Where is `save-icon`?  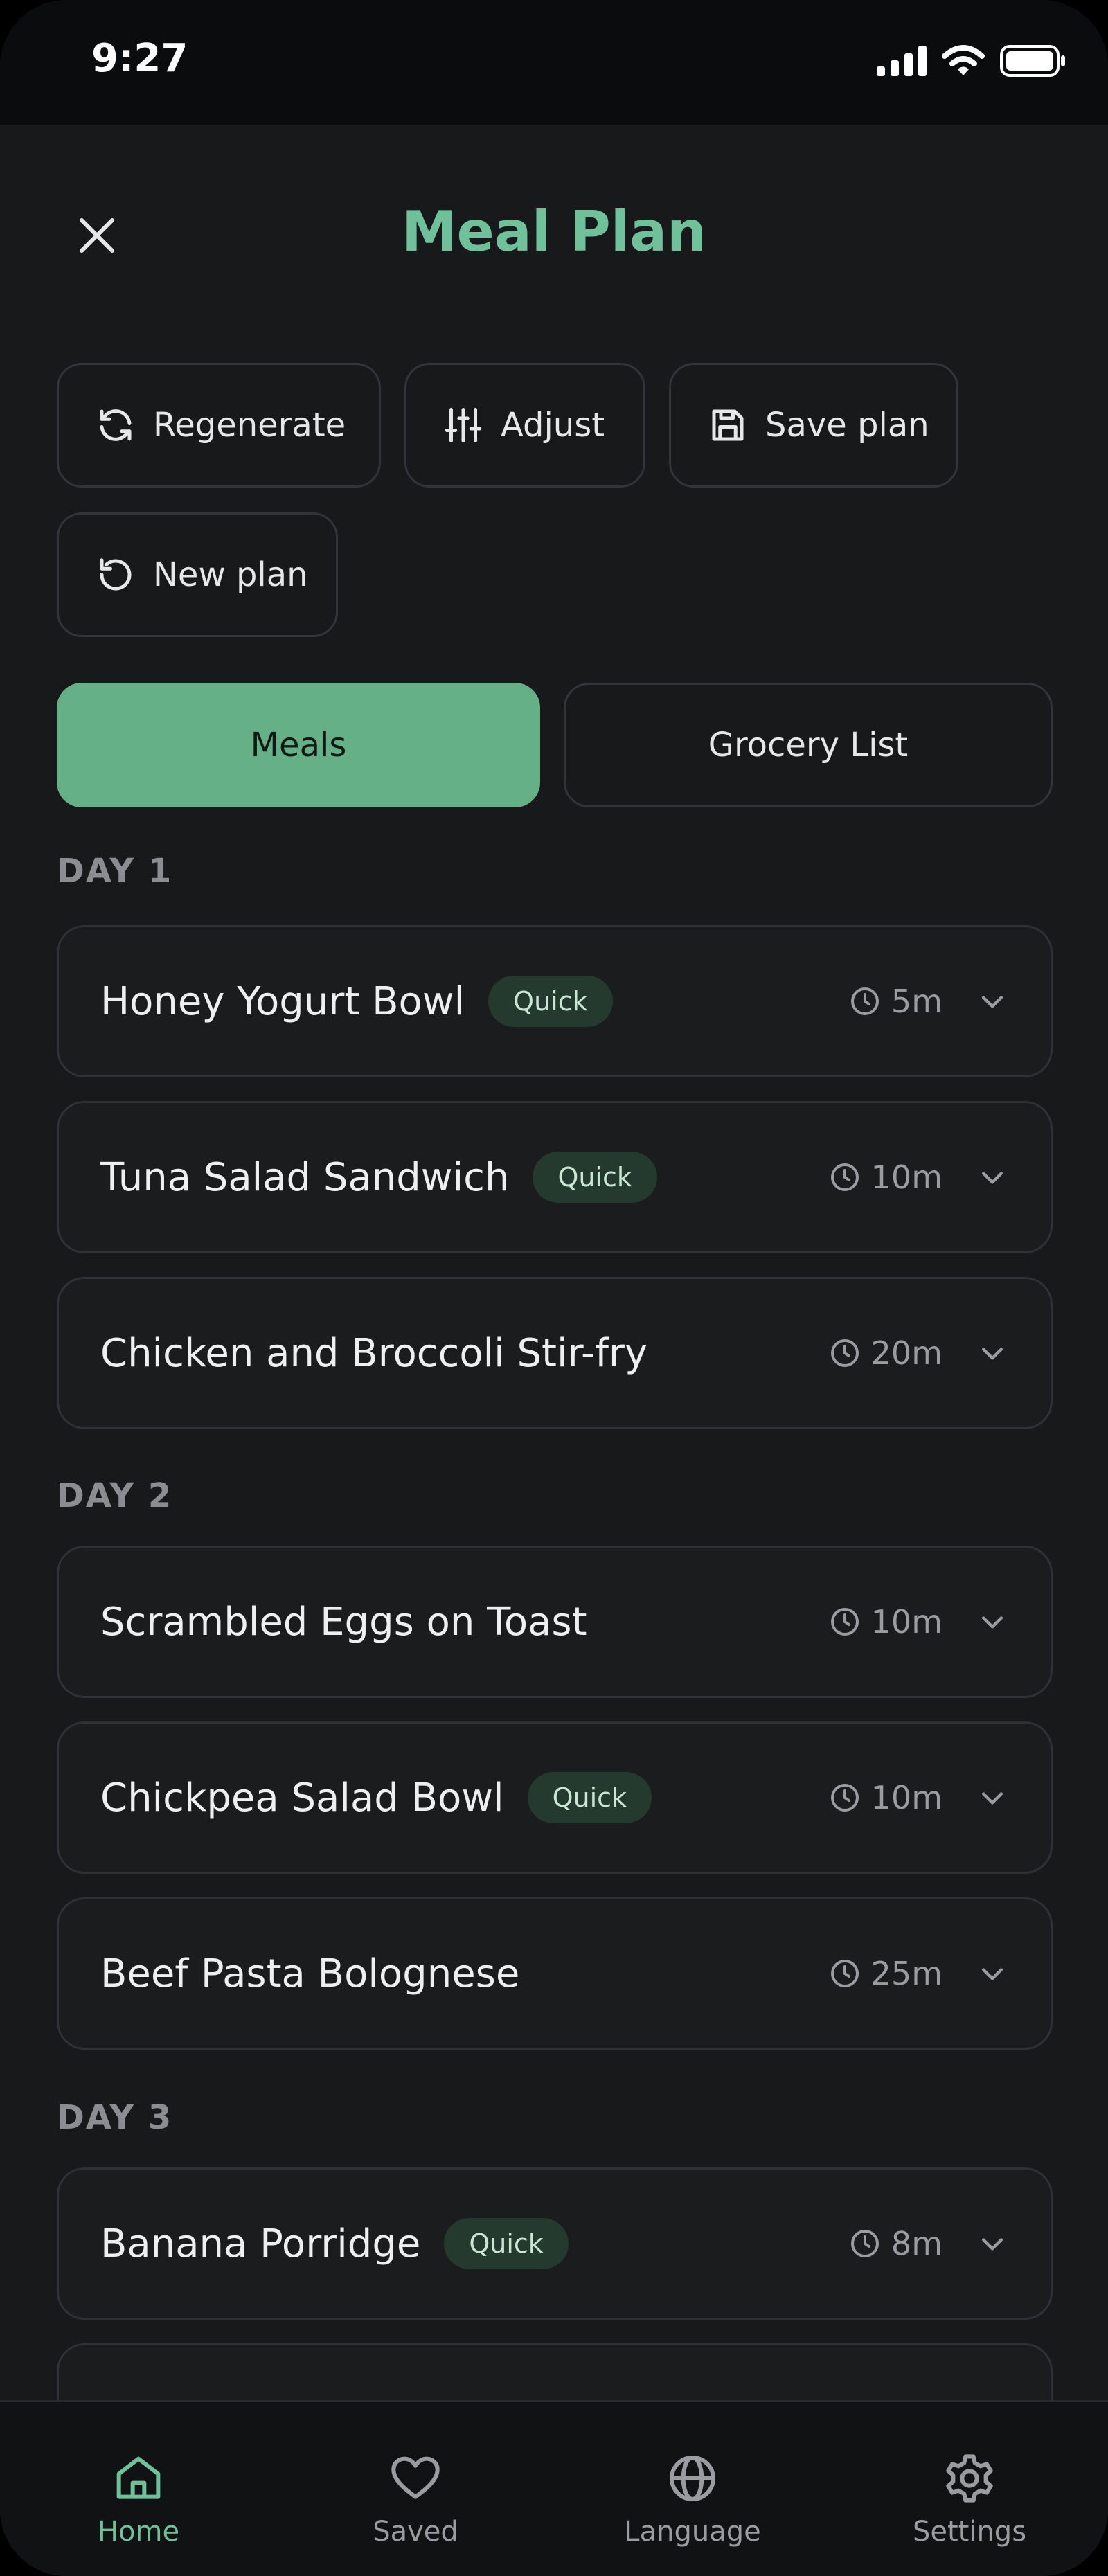 save-icon is located at coordinates (728, 425).